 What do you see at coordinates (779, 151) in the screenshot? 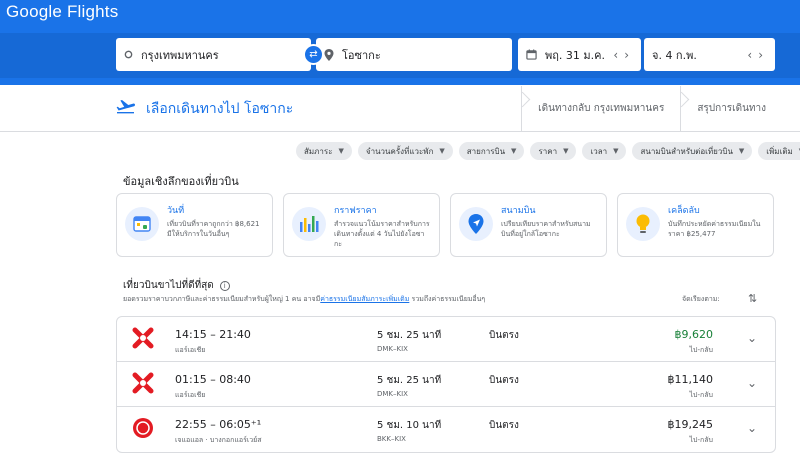
I see `filter-chip-more: เพิ่มเติม▼` at bounding box center [779, 151].